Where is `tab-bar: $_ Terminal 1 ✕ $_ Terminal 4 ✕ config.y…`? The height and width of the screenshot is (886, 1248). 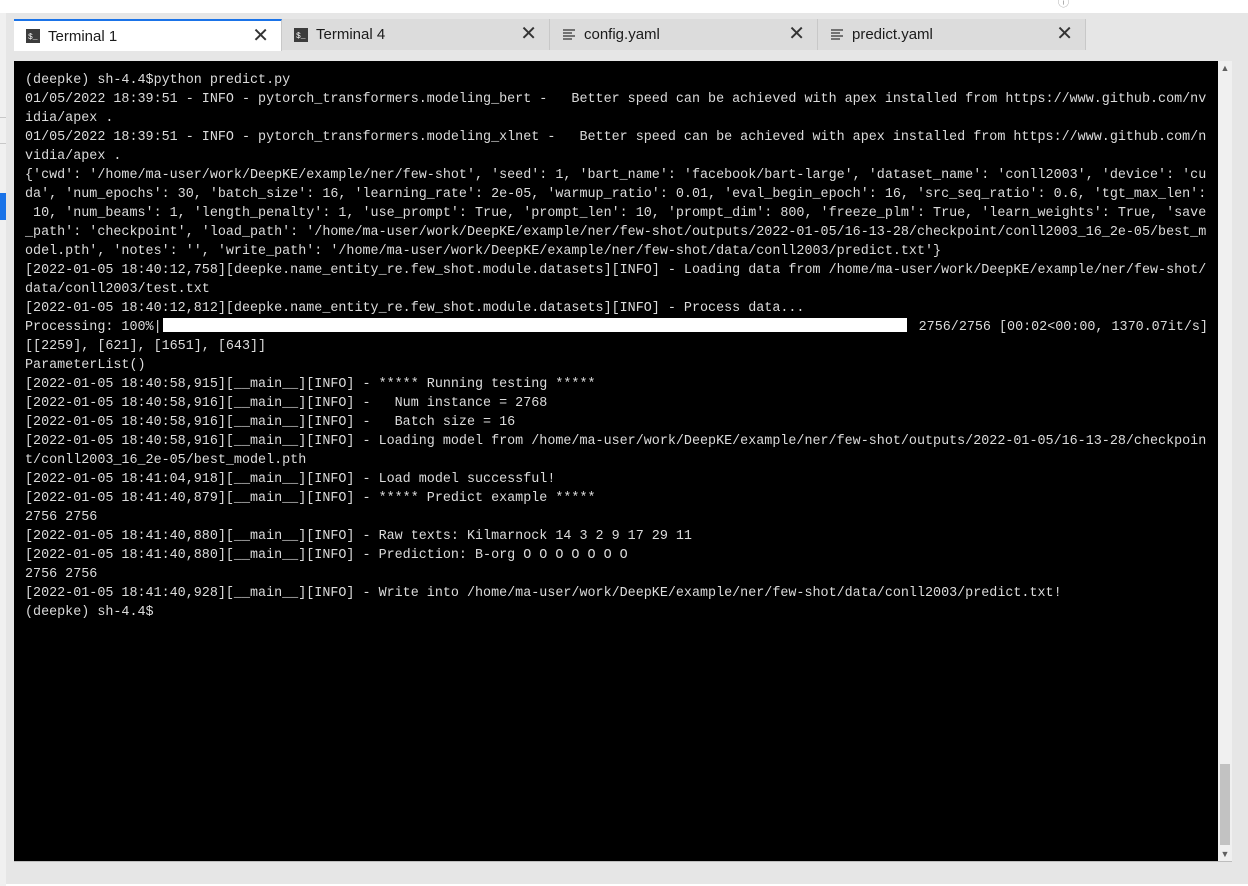 tab-bar: $_ Terminal 1 ✕ $_ Terminal 4 ✕ config.y… is located at coordinates (550, 35).